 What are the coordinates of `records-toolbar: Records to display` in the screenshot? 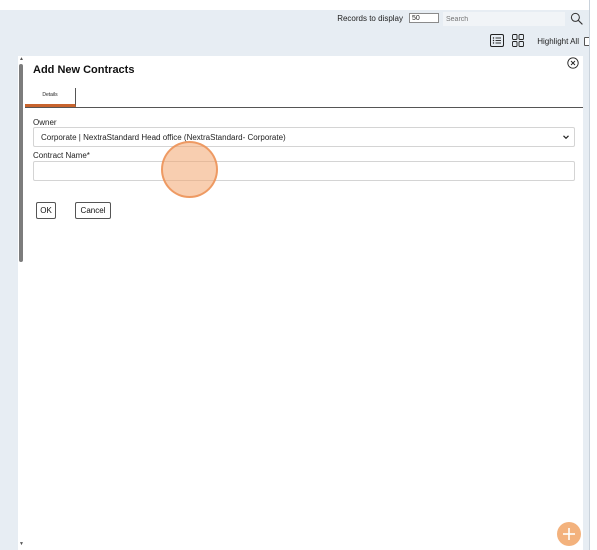 It's located at (294, 21).